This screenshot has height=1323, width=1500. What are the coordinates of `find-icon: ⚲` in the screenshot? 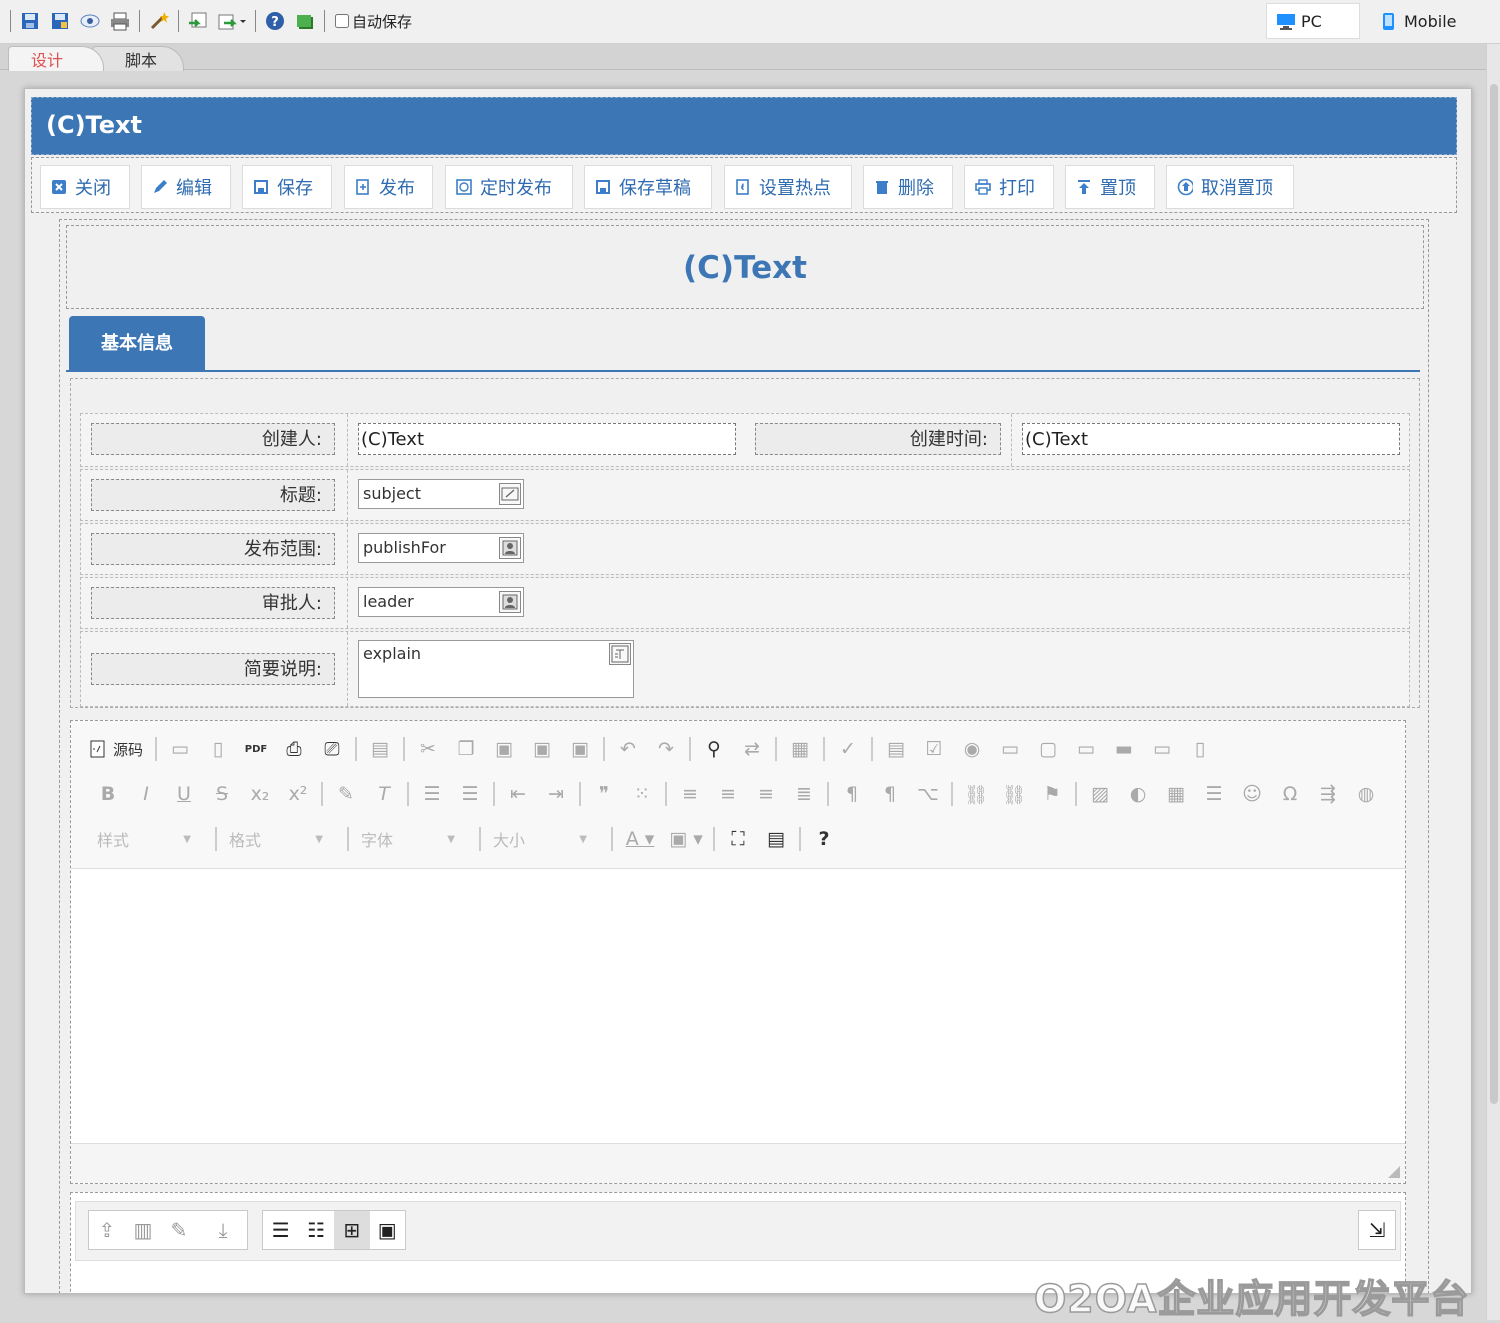 It's located at (714, 749).